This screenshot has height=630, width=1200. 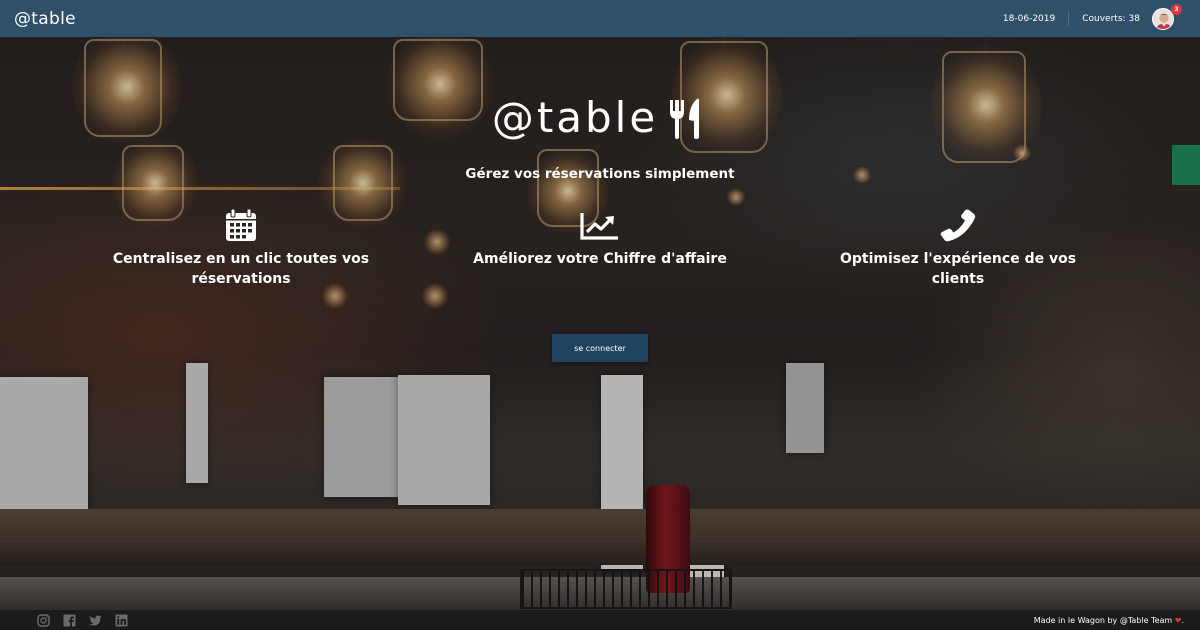 I want to click on linkedin-icon, so click(x=121, y=620).